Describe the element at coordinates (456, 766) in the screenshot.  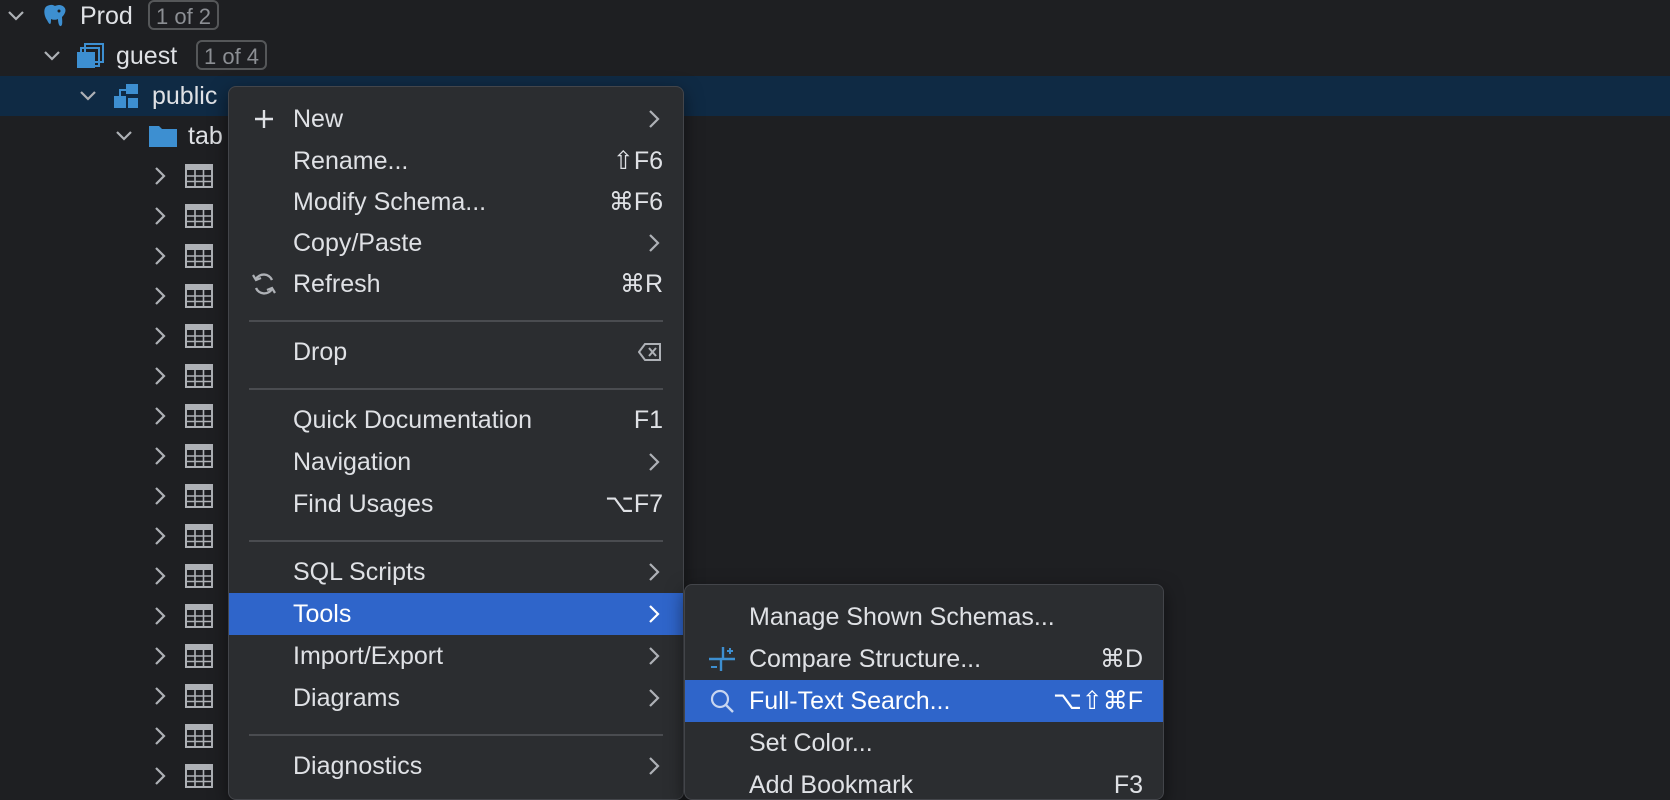
I see `menu-item-diagnostics: Diagnostics` at that location.